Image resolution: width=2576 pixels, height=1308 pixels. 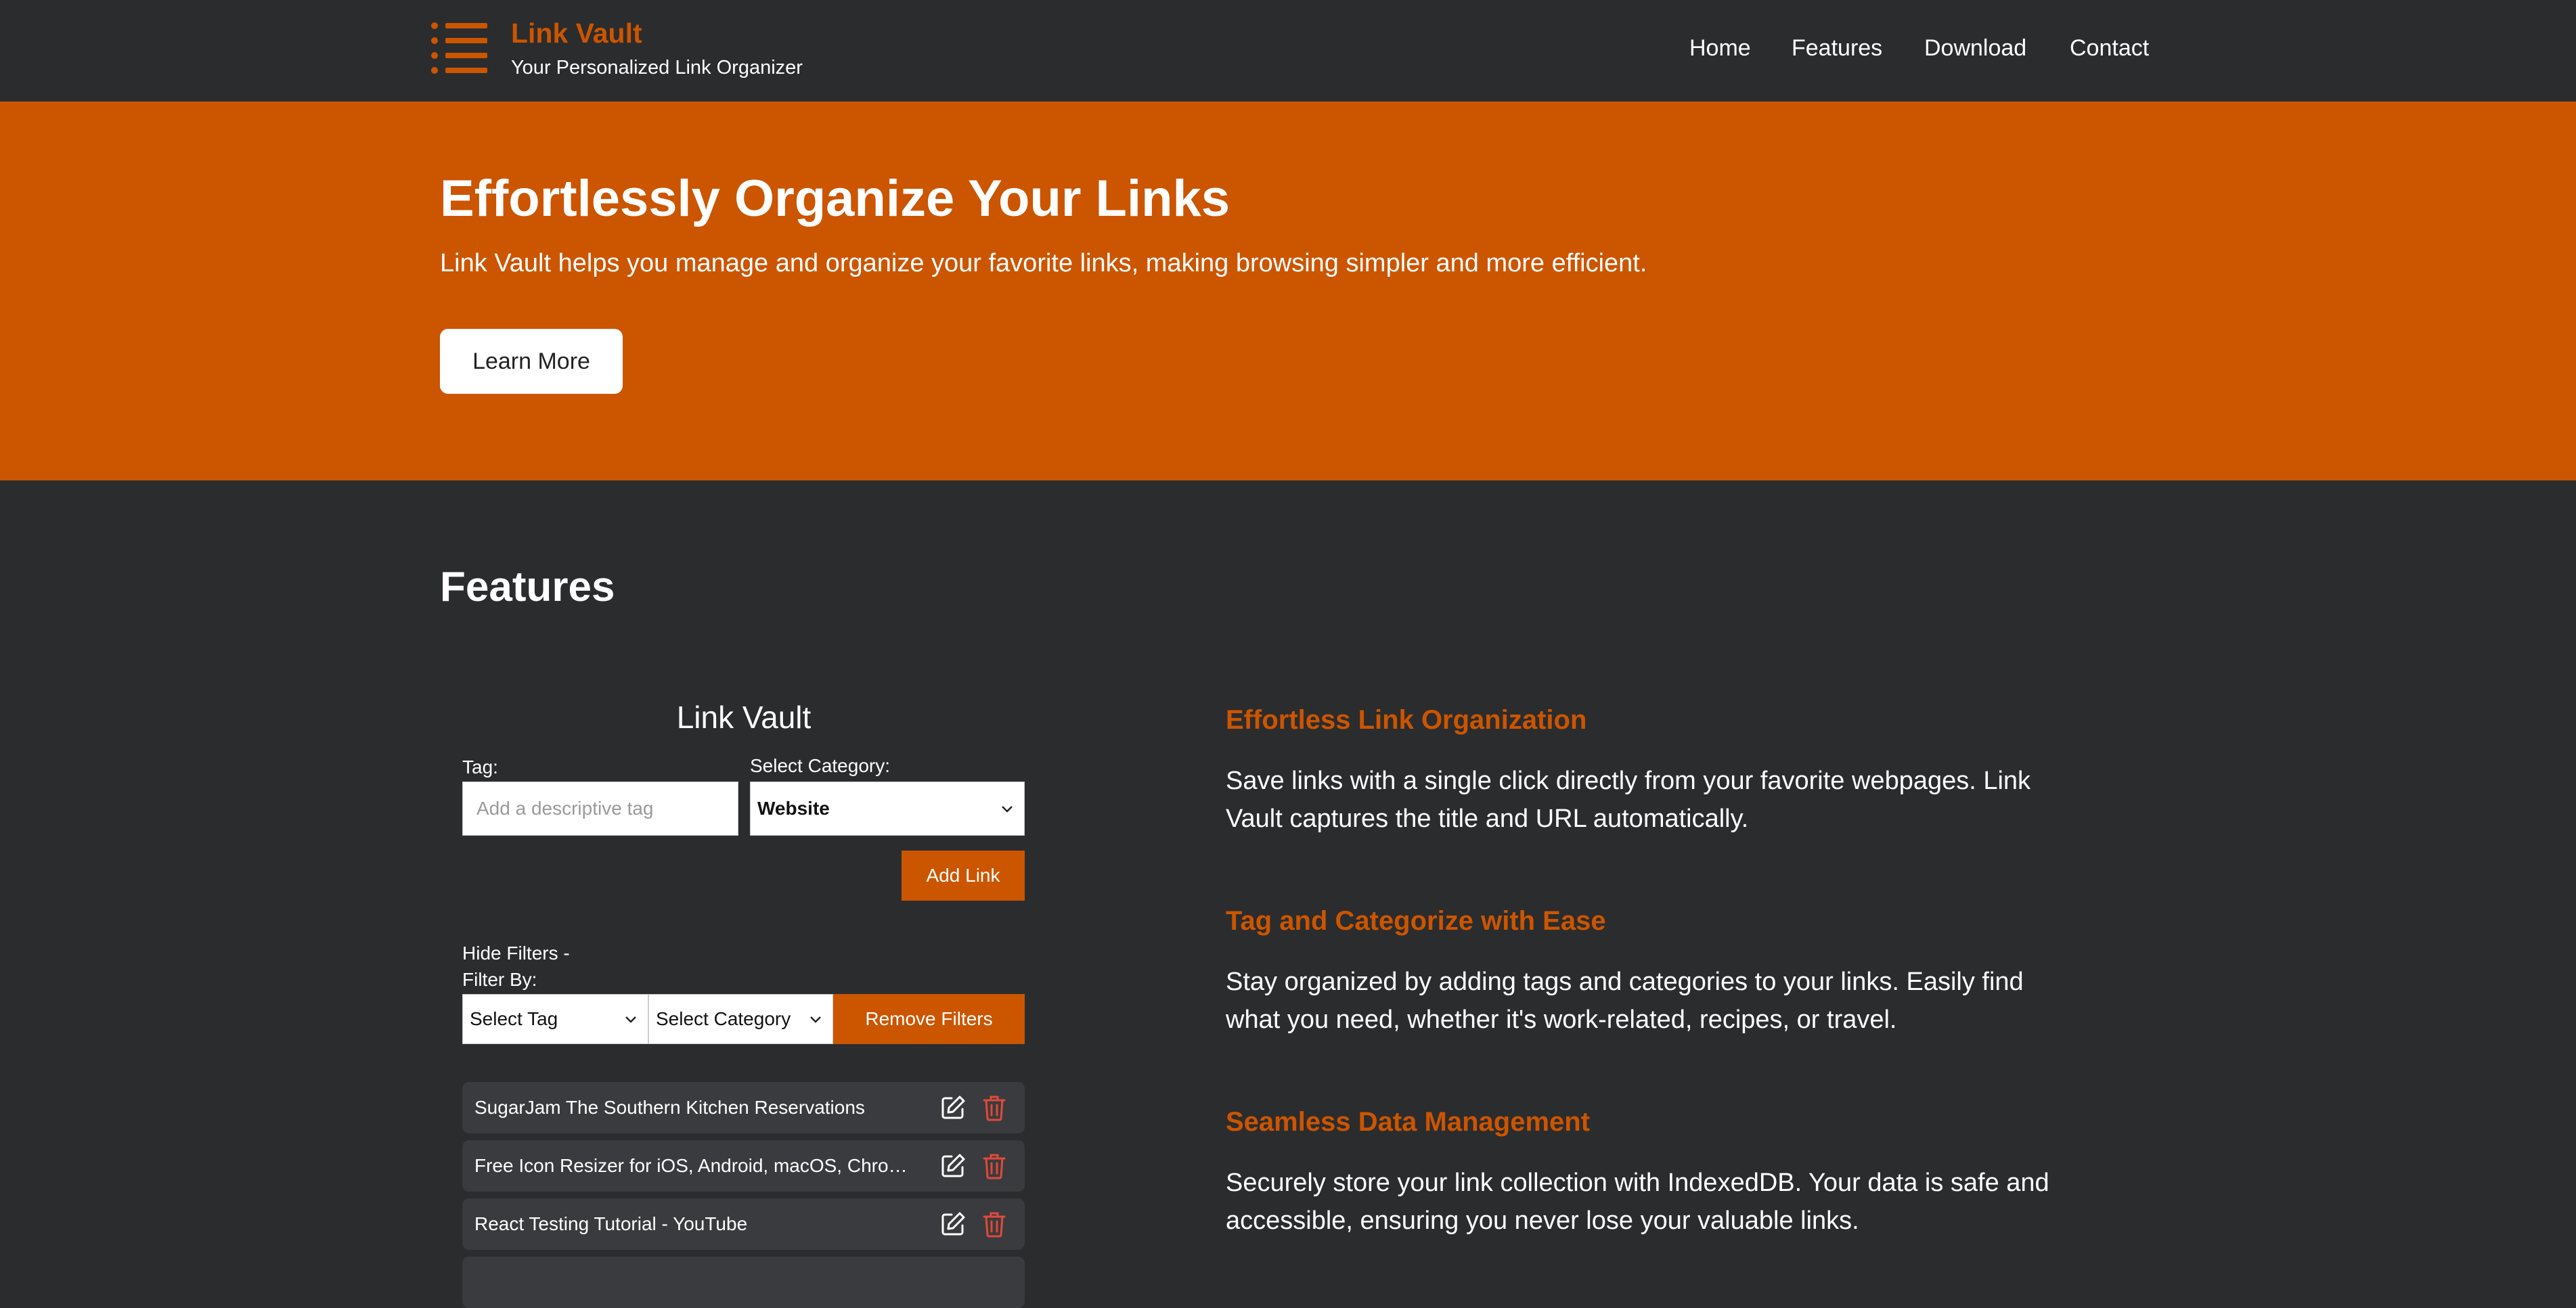 I want to click on category-filter-select: Select Category, so click(x=740, y=1019).